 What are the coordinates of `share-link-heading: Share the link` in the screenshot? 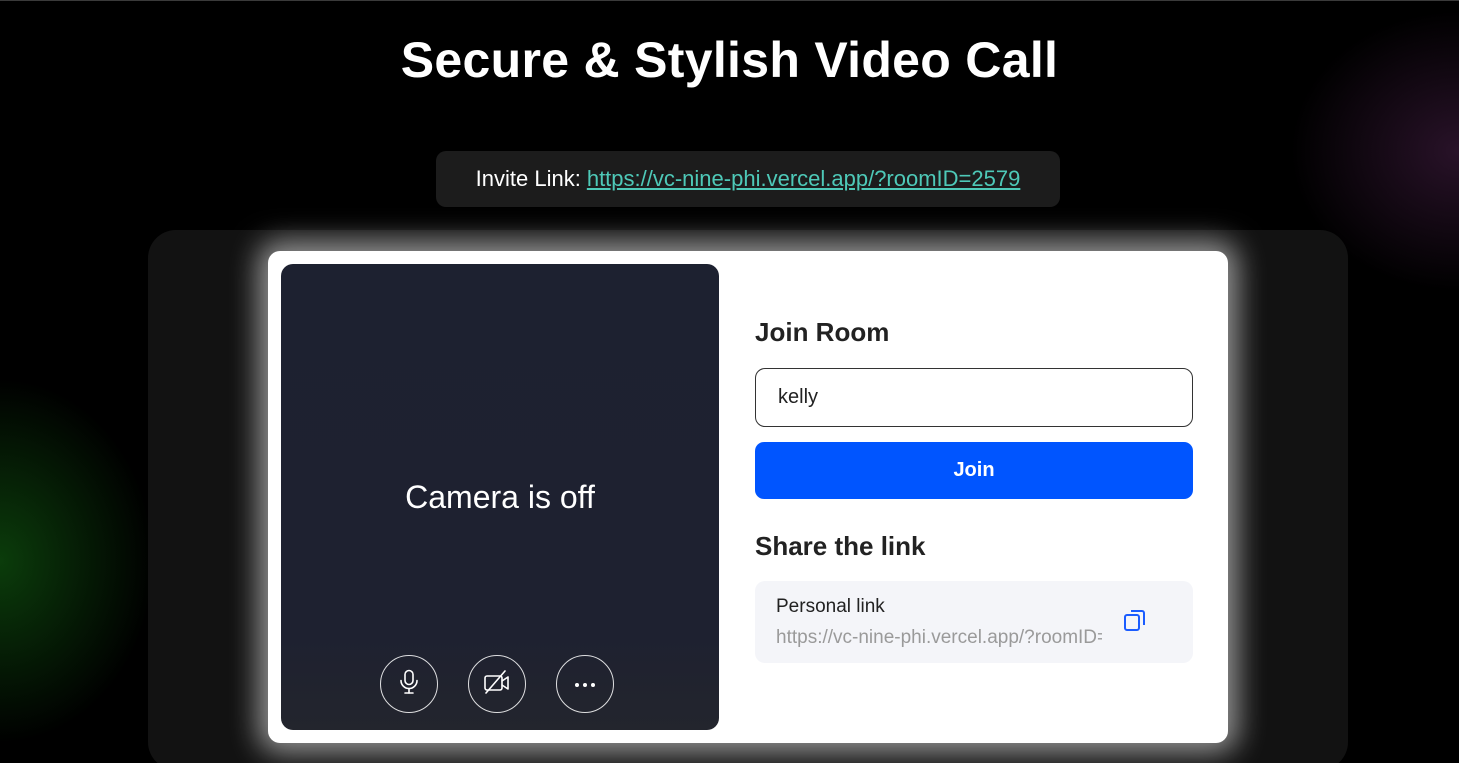 It's located at (840, 546).